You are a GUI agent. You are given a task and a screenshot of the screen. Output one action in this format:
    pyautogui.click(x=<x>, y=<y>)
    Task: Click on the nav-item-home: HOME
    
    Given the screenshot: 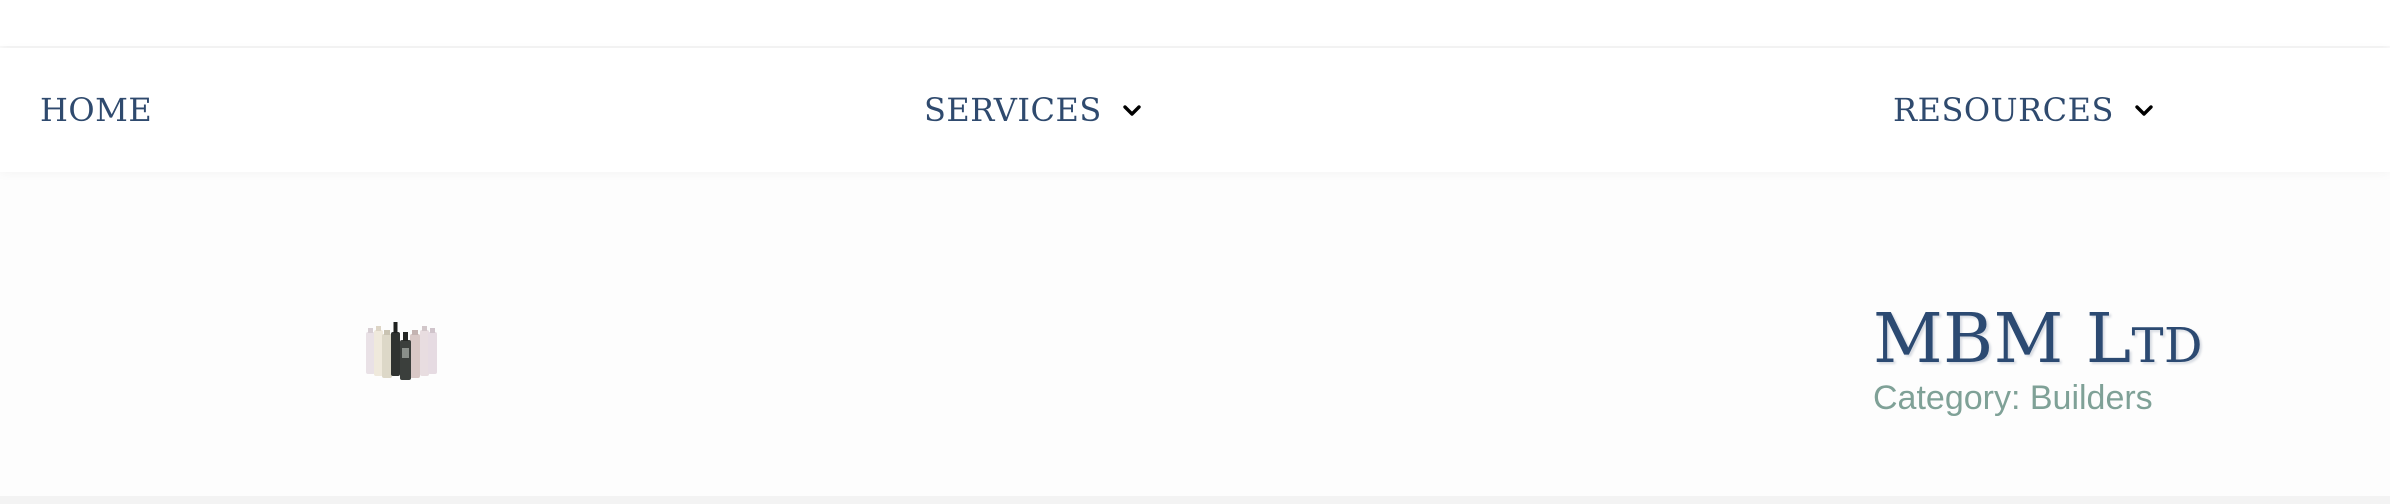 What is the action you would take?
    pyautogui.click(x=96, y=110)
    